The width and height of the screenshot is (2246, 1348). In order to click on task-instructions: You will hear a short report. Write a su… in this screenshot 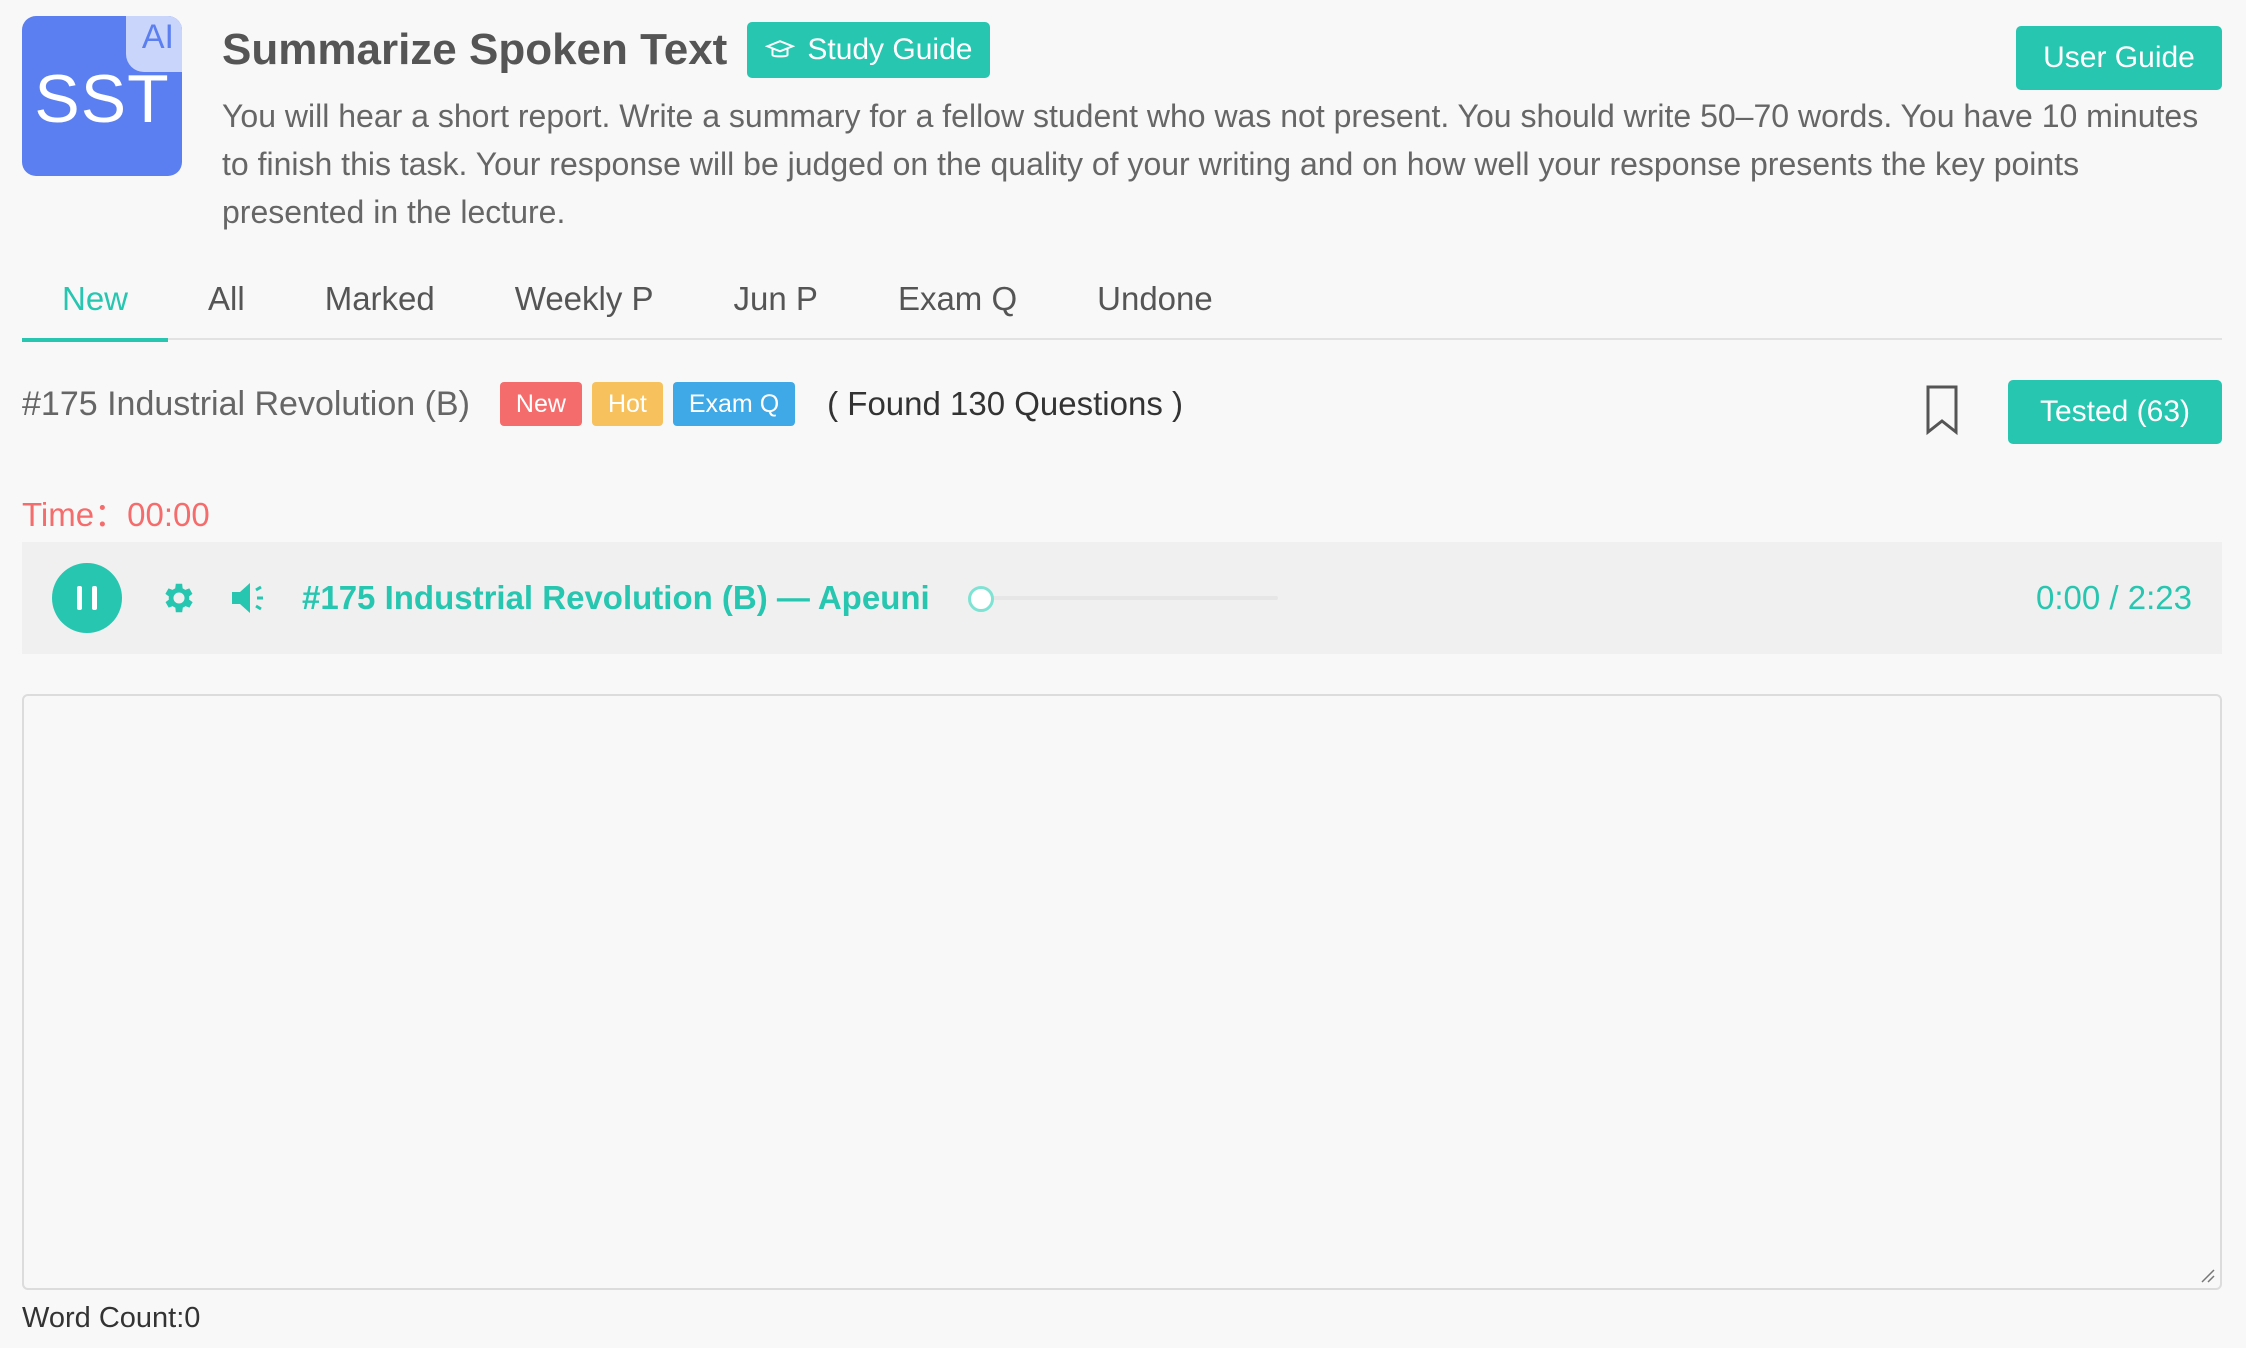, I will do `click(1210, 164)`.